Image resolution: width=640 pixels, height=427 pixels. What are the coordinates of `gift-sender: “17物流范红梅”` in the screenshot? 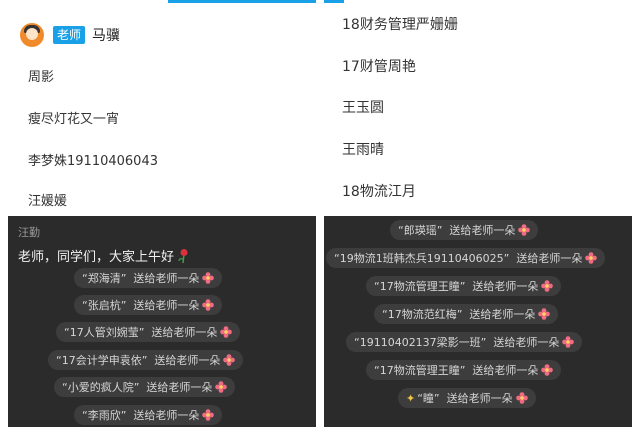 It's located at (422, 314).